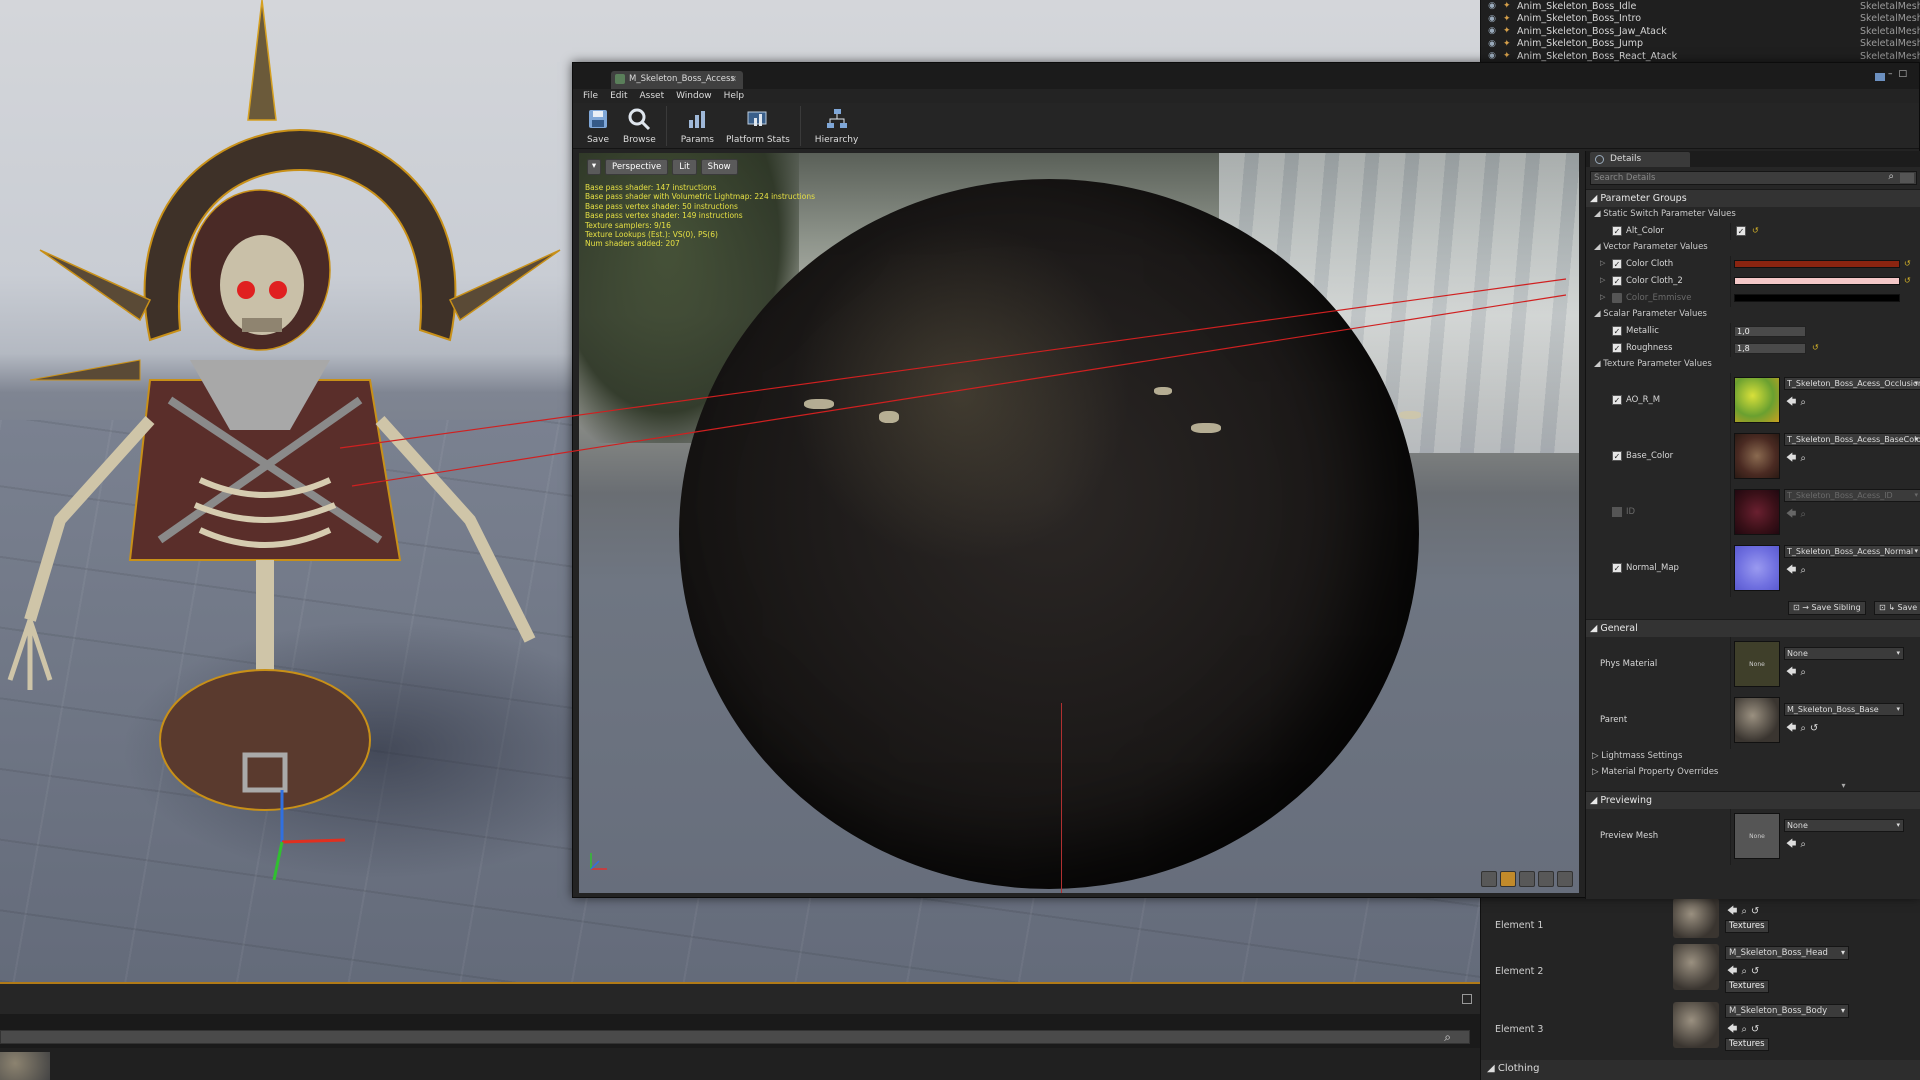 Image resolution: width=1920 pixels, height=1080 pixels. I want to click on sphere-preview-button, so click(1508, 879).